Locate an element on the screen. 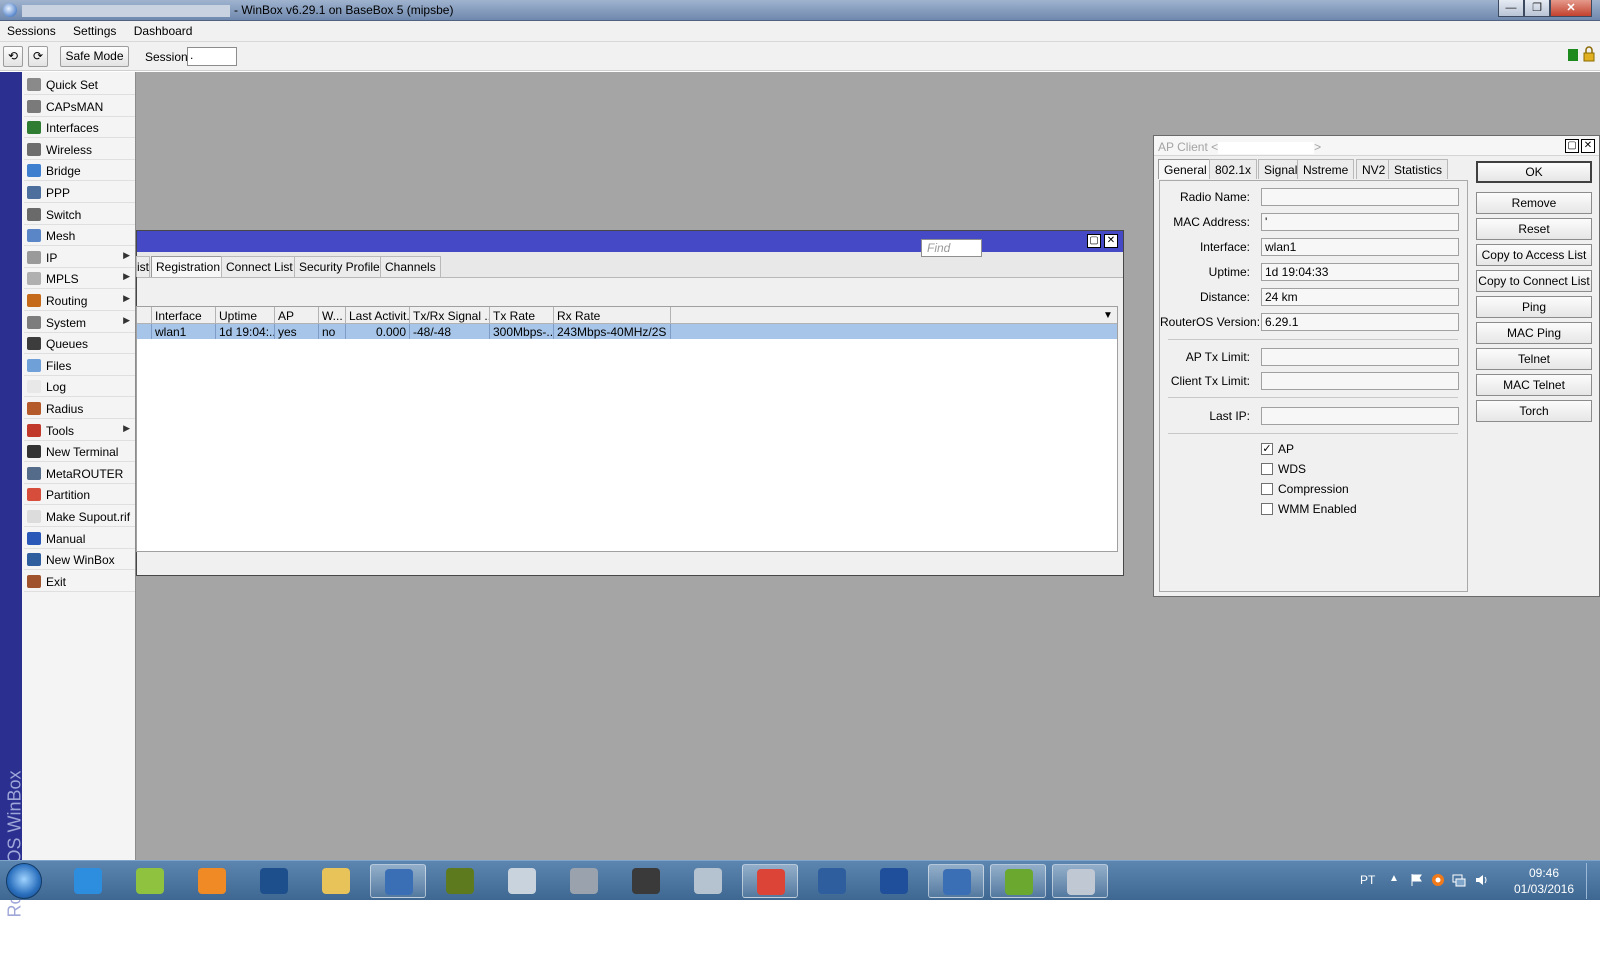 This screenshot has height=960, width=1600. sidebar-item-tools: Tools ▶ is located at coordinates (79, 430).